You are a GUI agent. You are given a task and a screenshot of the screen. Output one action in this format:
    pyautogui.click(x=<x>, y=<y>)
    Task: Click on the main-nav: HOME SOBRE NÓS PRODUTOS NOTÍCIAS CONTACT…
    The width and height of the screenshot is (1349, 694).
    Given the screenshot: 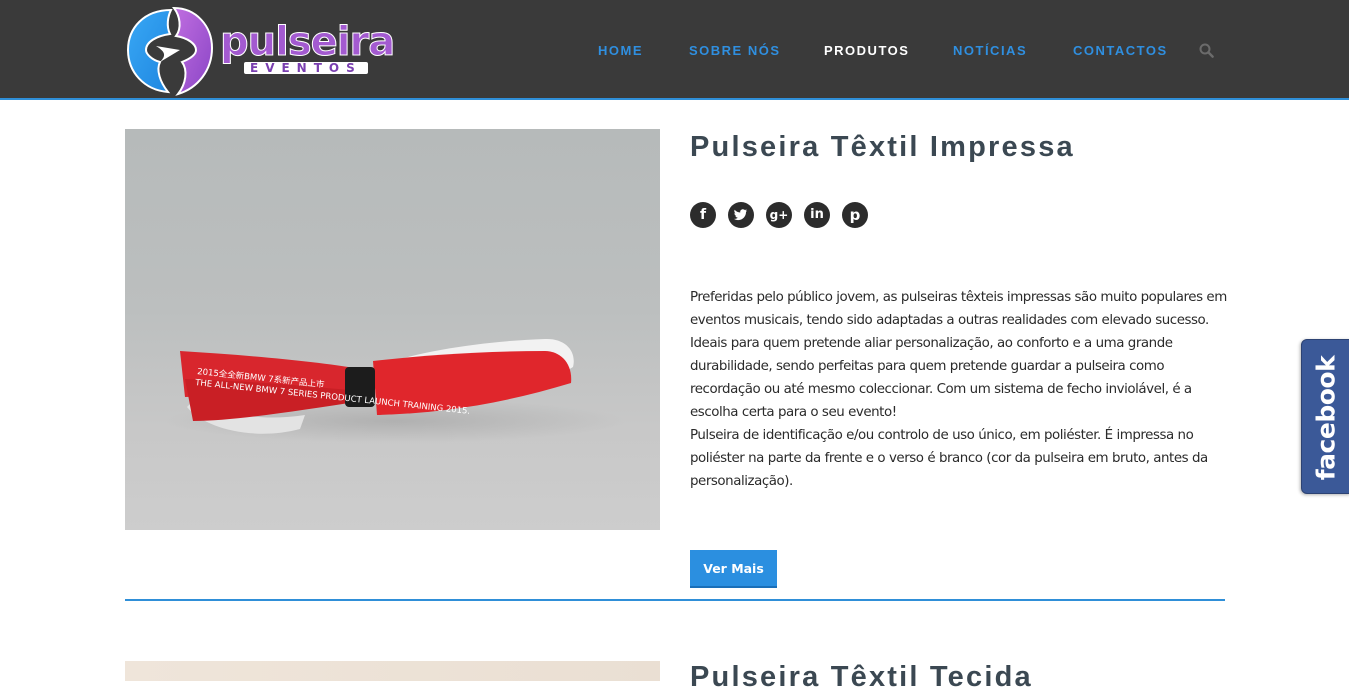 What is the action you would take?
    pyautogui.click(x=674, y=51)
    